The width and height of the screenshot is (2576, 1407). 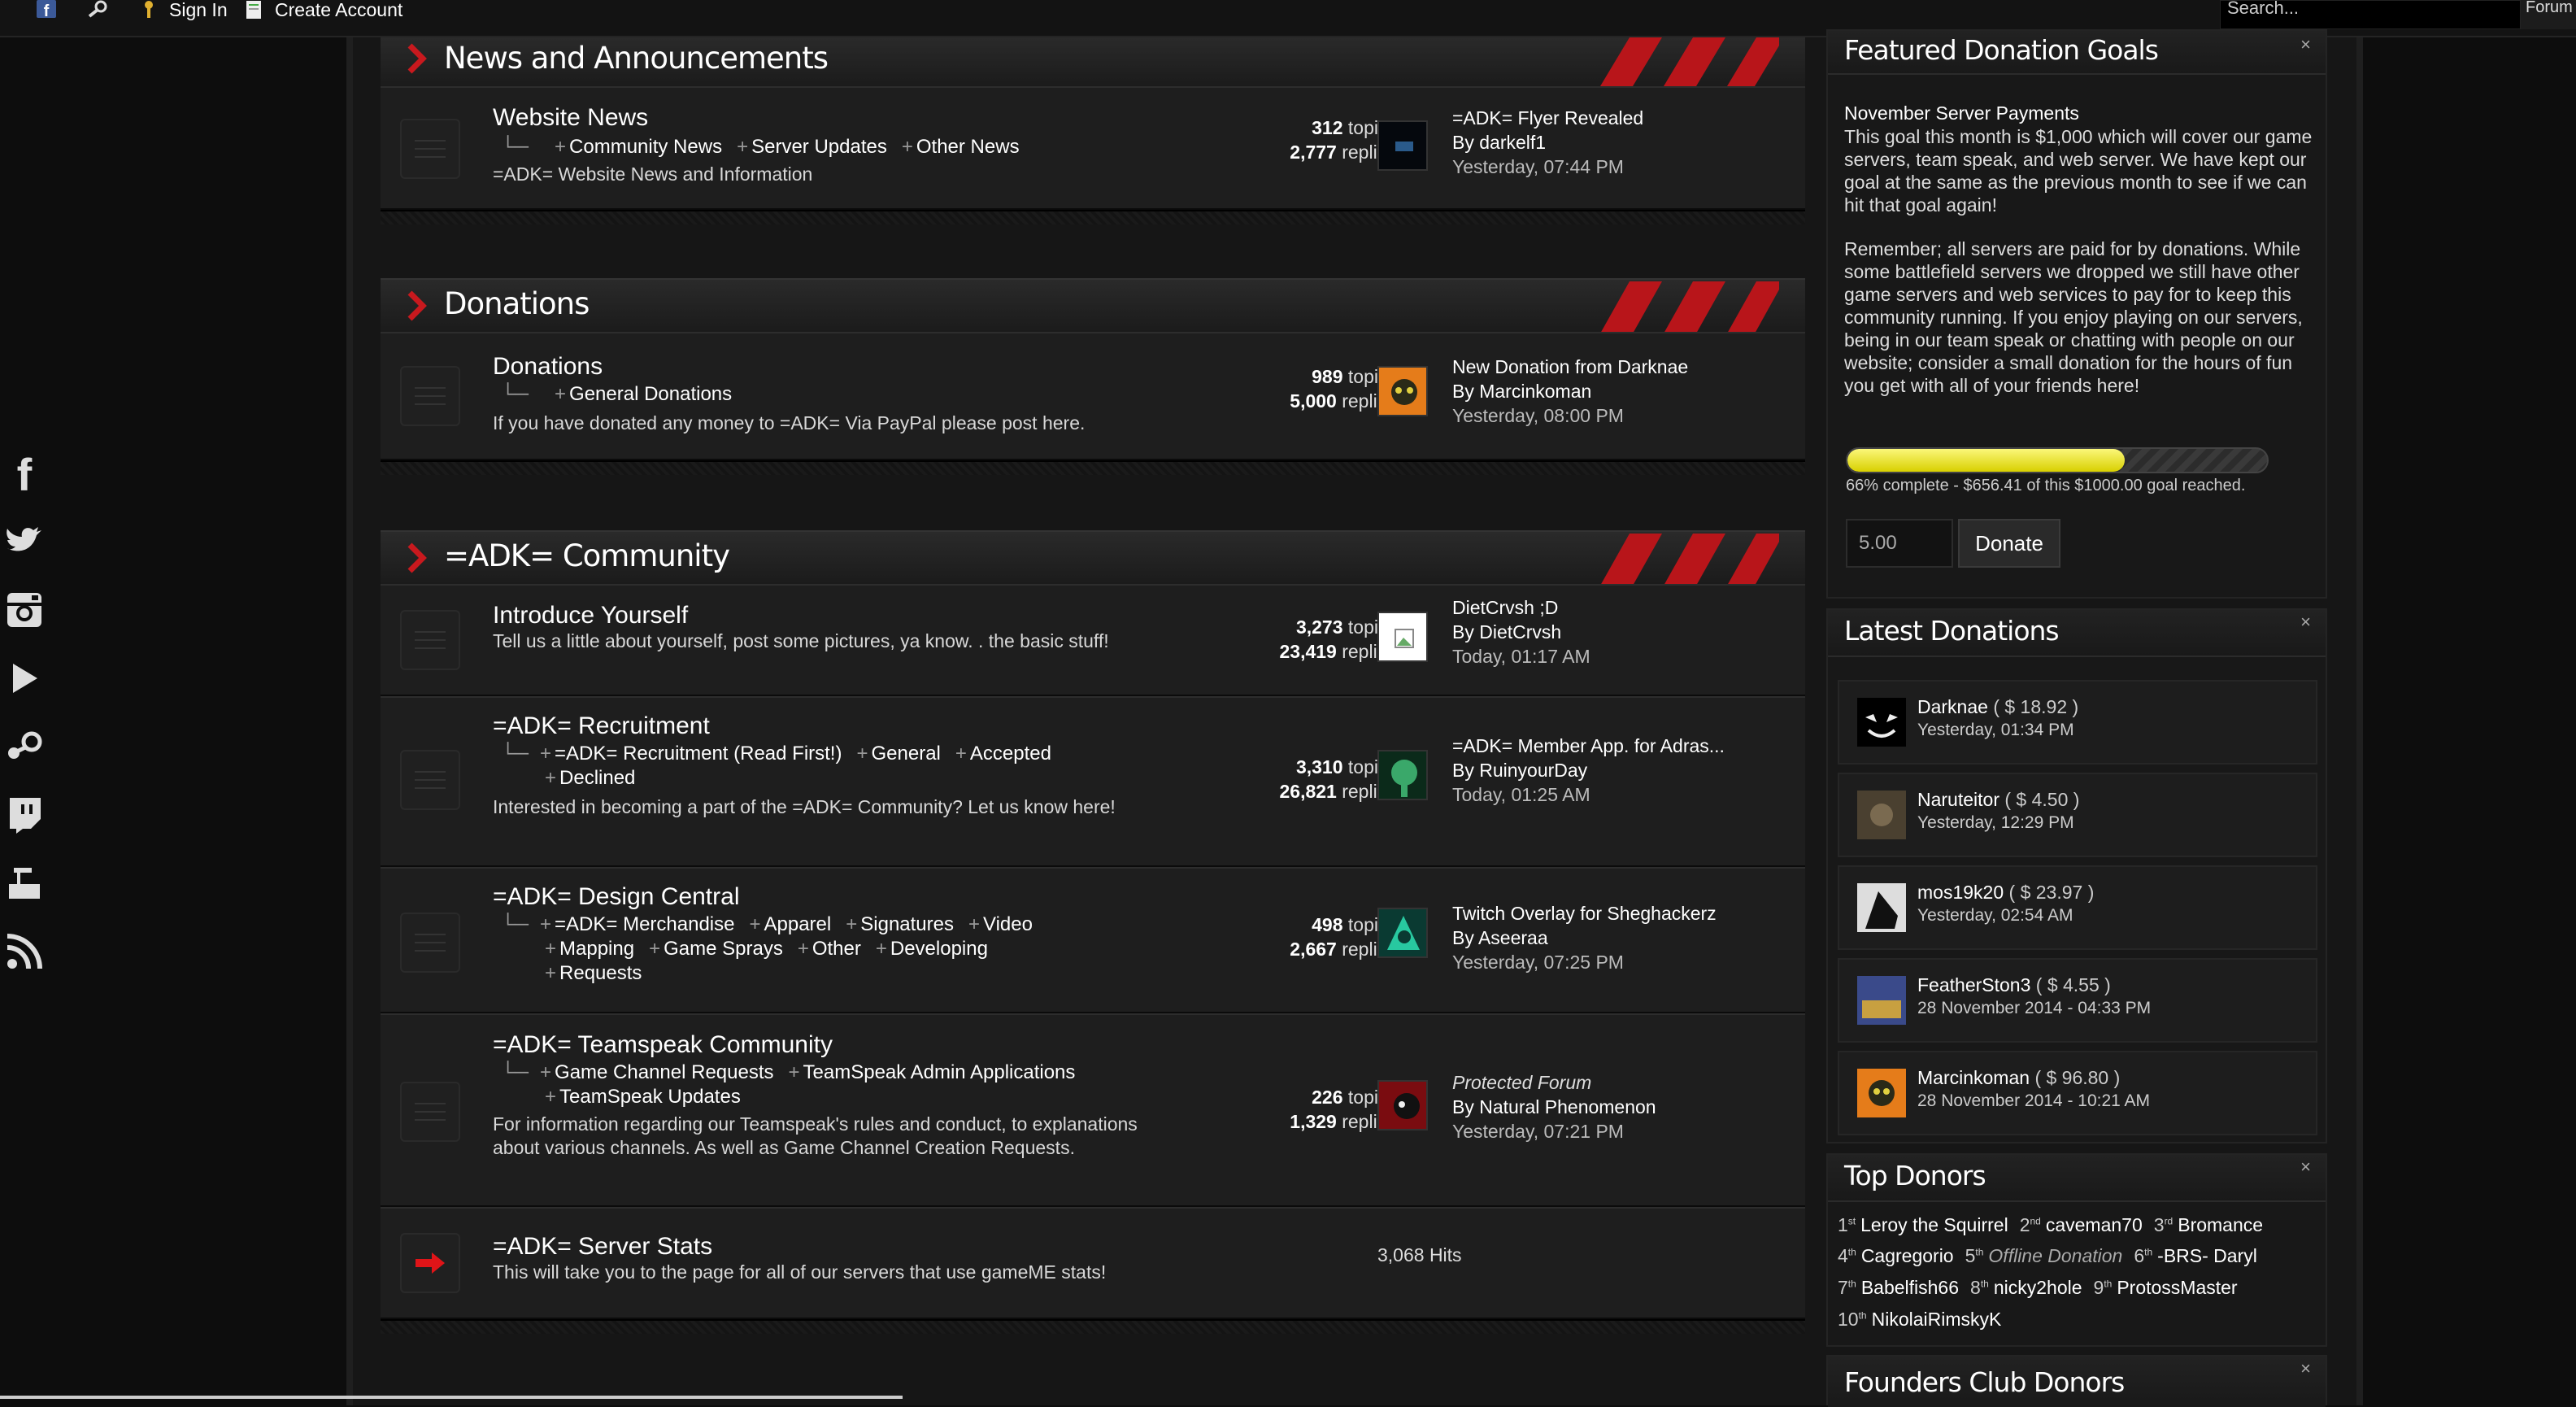 What do you see at coordinates (596, 949) in the screenshot?
I see `subforum-link: Mapping` at bounding box center [596, 949].